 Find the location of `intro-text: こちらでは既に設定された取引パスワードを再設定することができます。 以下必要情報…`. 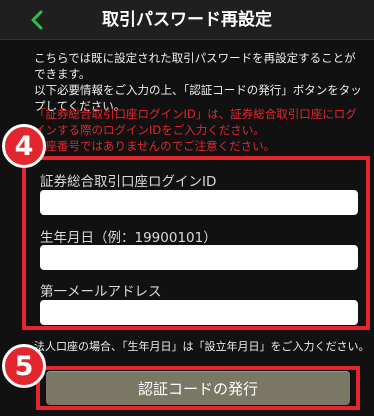

intro-text: こちらでは既に設定された取引パスワードを再設定することができます。 以下必要情報… is located at coordinates (199, 82).